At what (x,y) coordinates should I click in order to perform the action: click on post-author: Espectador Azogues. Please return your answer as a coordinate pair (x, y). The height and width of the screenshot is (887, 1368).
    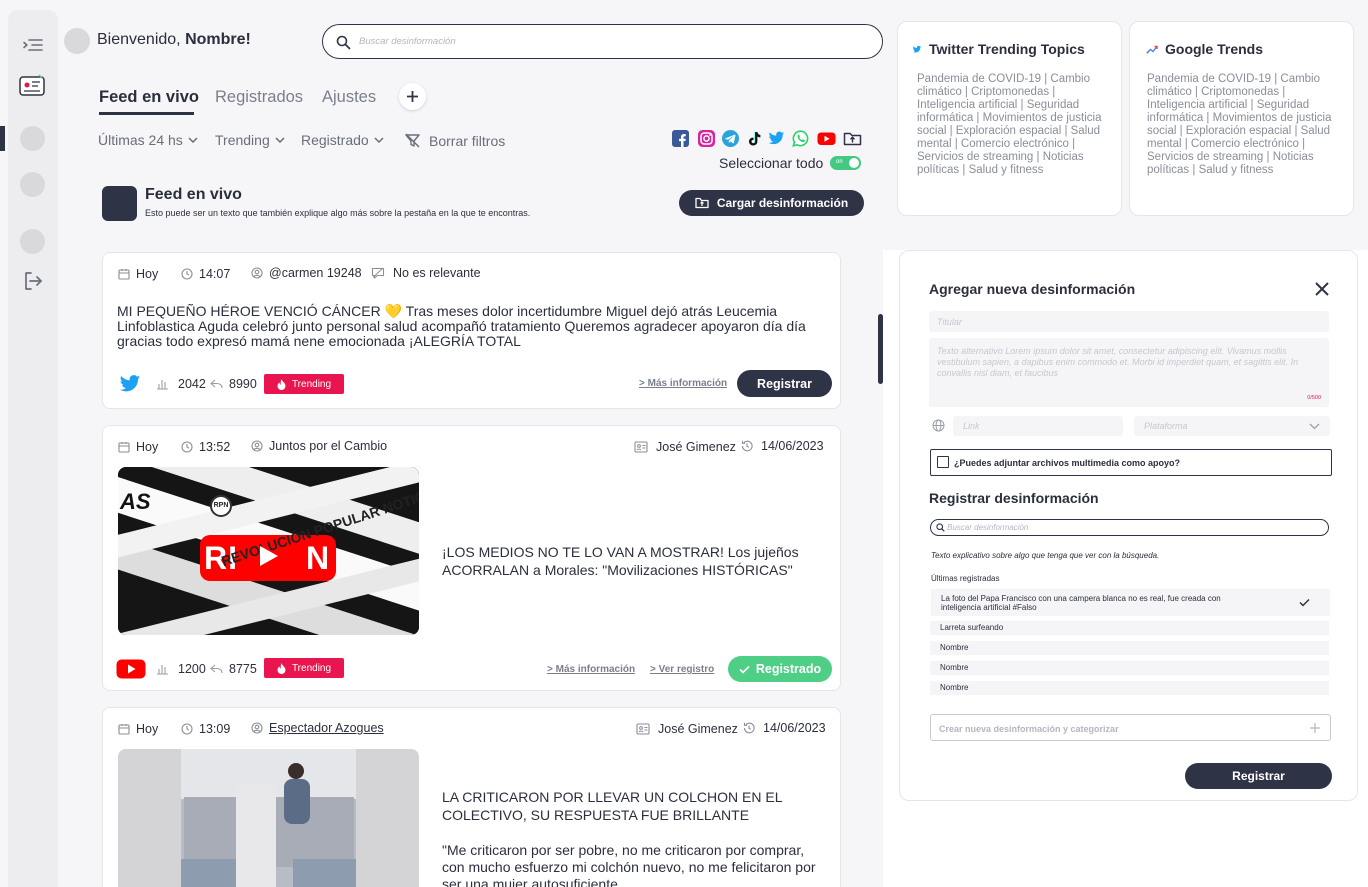
    Looking at the image, I should click on (317, 728).